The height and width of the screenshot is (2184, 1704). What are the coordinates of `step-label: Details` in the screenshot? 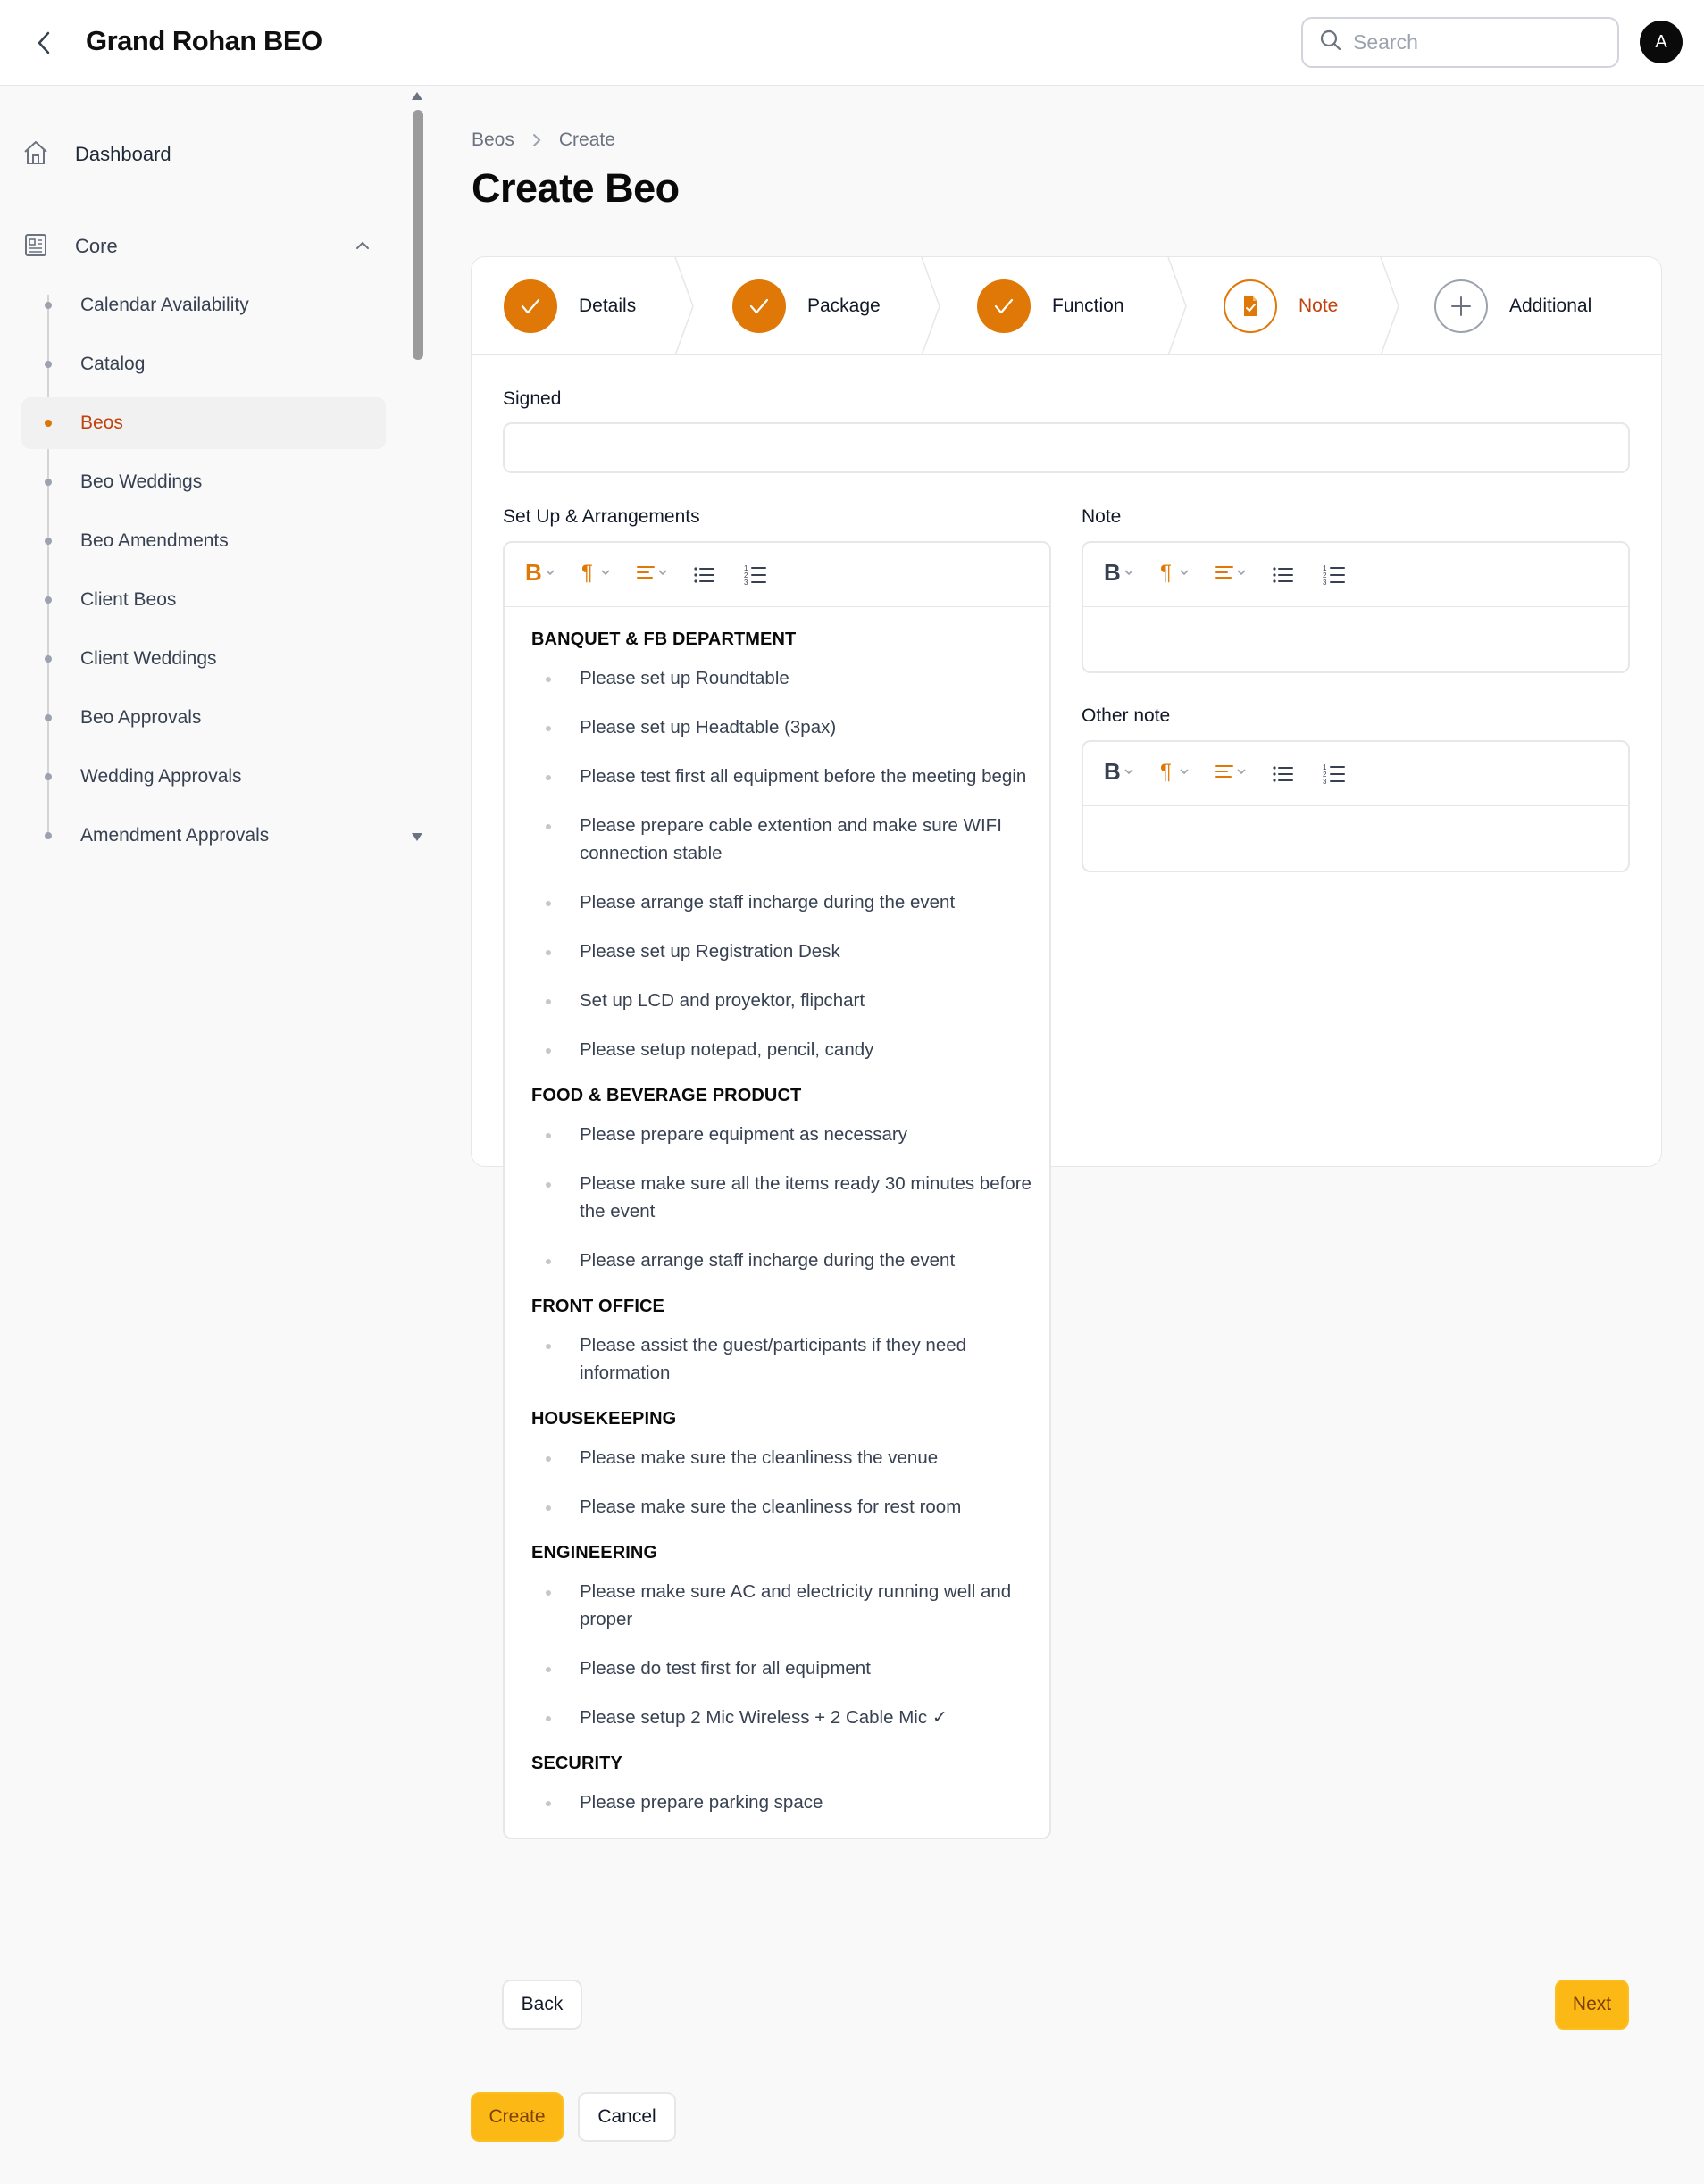 It's located at (608, 306).